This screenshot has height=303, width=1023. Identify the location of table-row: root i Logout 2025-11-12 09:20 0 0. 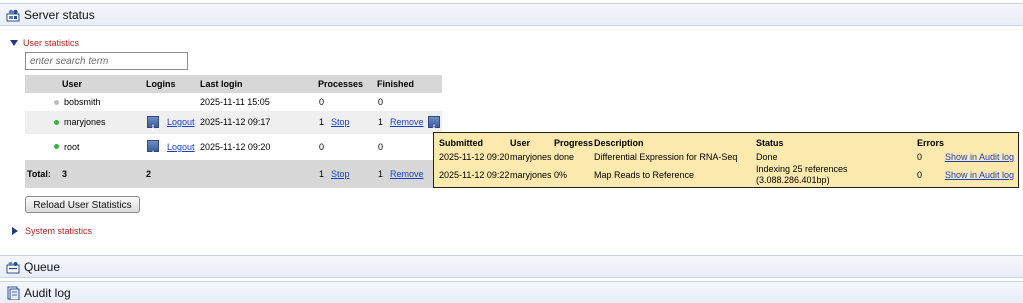
(233, 147).